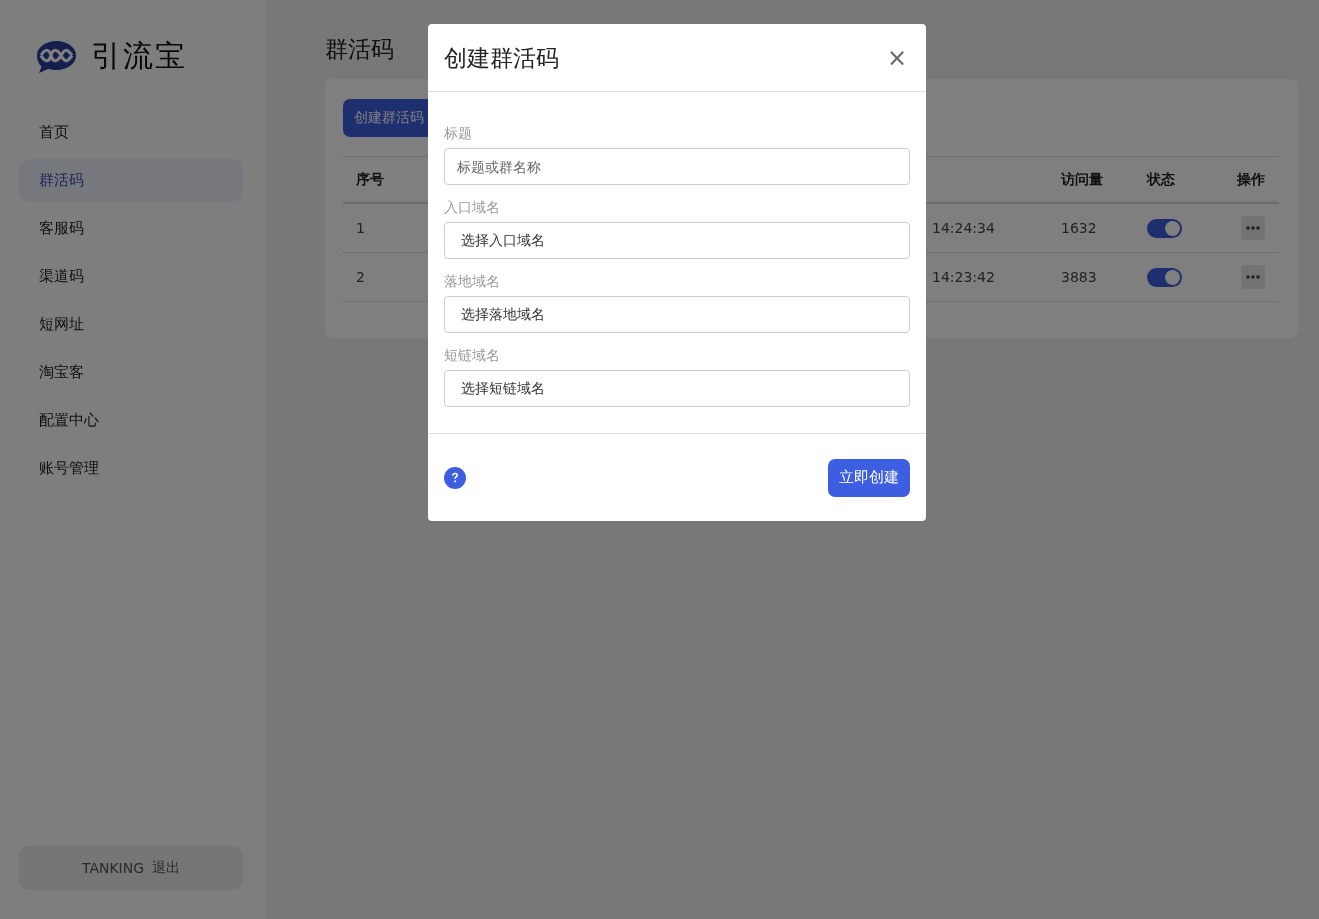  Describe the element at coordinates (131, 372) in the screenshot. I see `sidebar-item: 淘宝客` at that location.